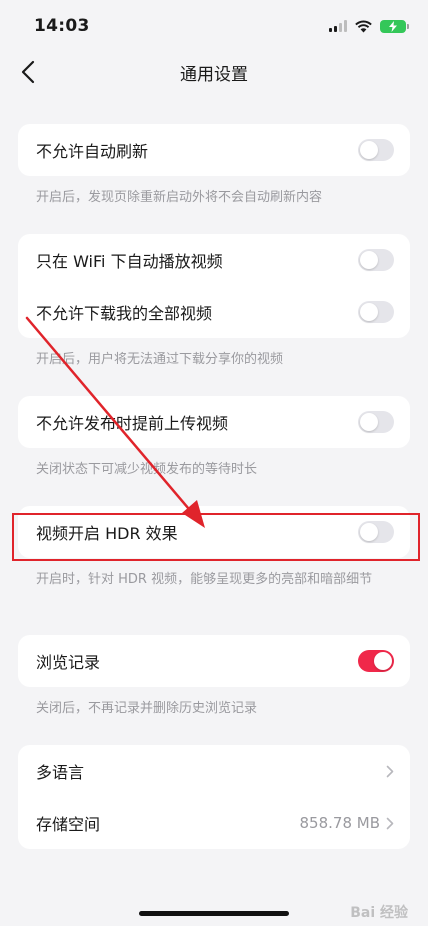  I want to click on auto-refresh-toggle, so click(376, 150).